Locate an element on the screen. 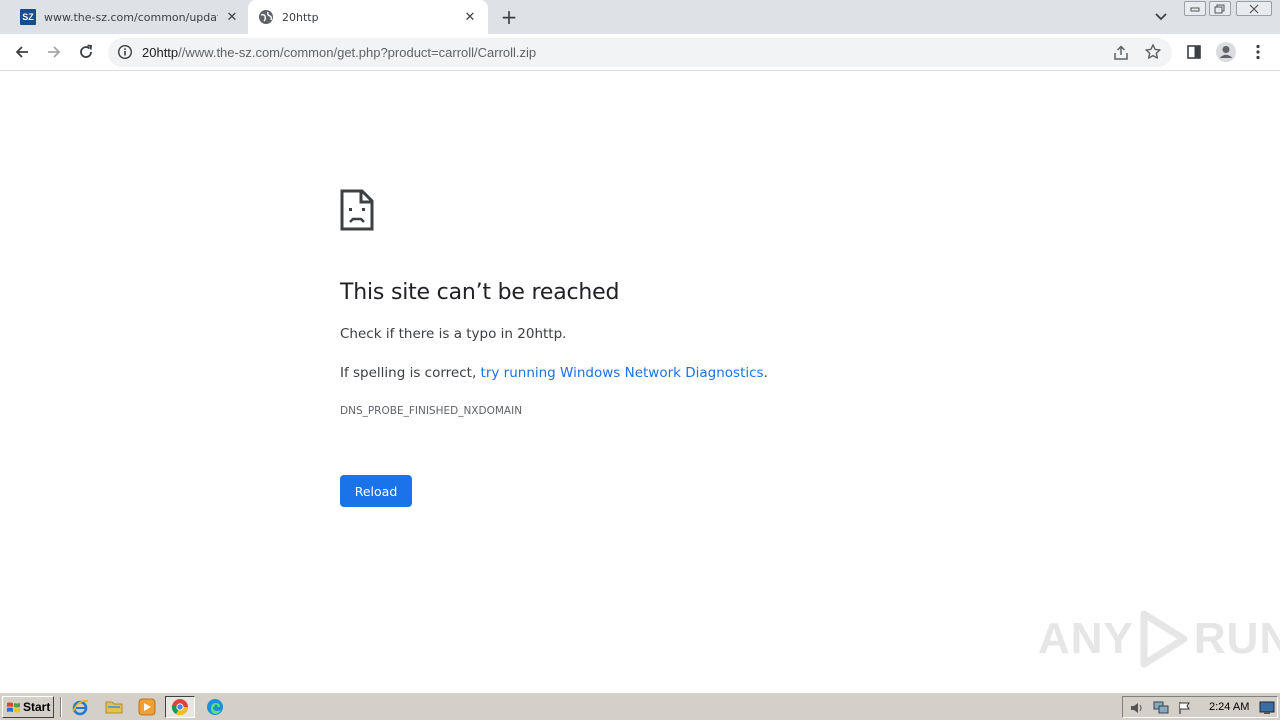  info-icon is located at coordinates (125, 52).